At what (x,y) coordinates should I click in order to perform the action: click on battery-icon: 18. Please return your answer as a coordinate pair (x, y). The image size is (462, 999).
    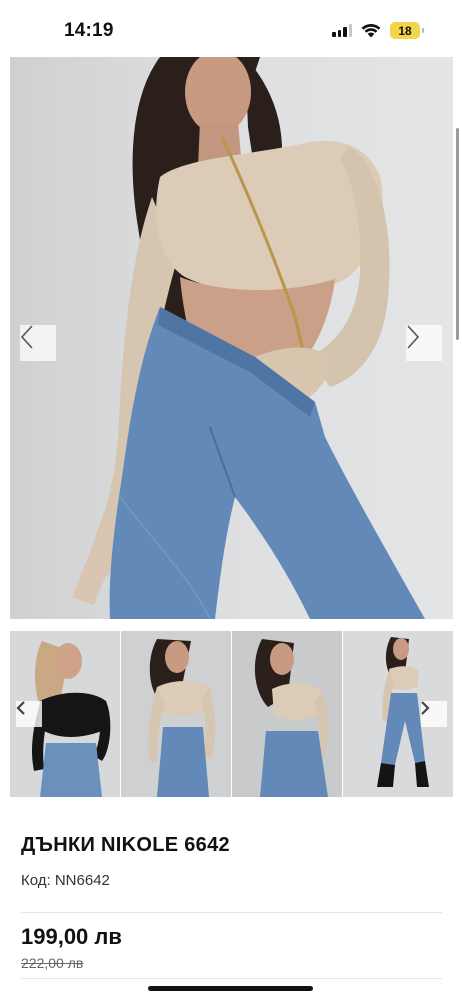
    Looking at the image, I should click on (407, 30).